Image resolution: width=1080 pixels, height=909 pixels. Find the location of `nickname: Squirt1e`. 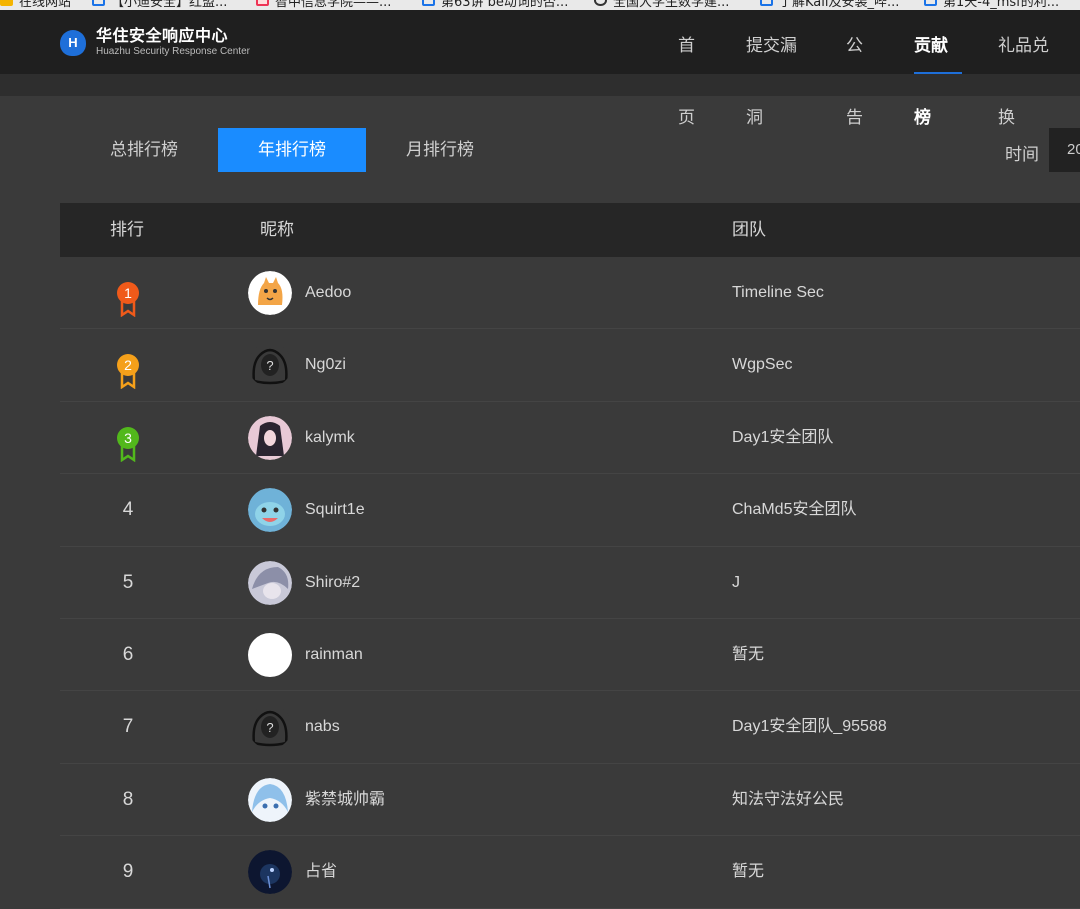

nickname: Squirt1e is located at coordinates (335, 510).